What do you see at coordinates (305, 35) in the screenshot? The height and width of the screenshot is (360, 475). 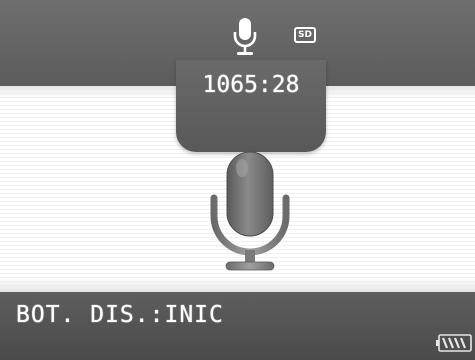 I see `sd-card-badge: SD` at bounding box center [305, 35].